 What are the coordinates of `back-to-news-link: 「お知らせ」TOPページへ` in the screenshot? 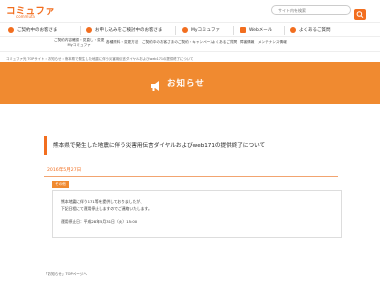 It's located at (65, 274).